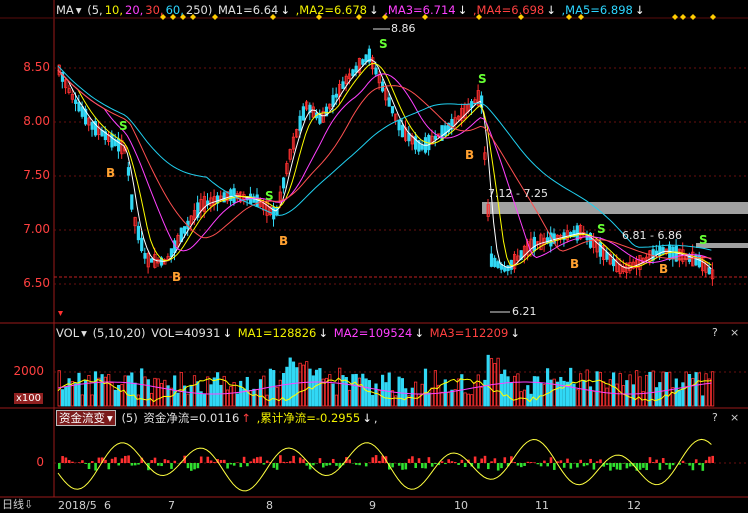  Describe the element at coordinates (734, 417) in the screenshot. I see `flow-close-icon: ×` at that location.